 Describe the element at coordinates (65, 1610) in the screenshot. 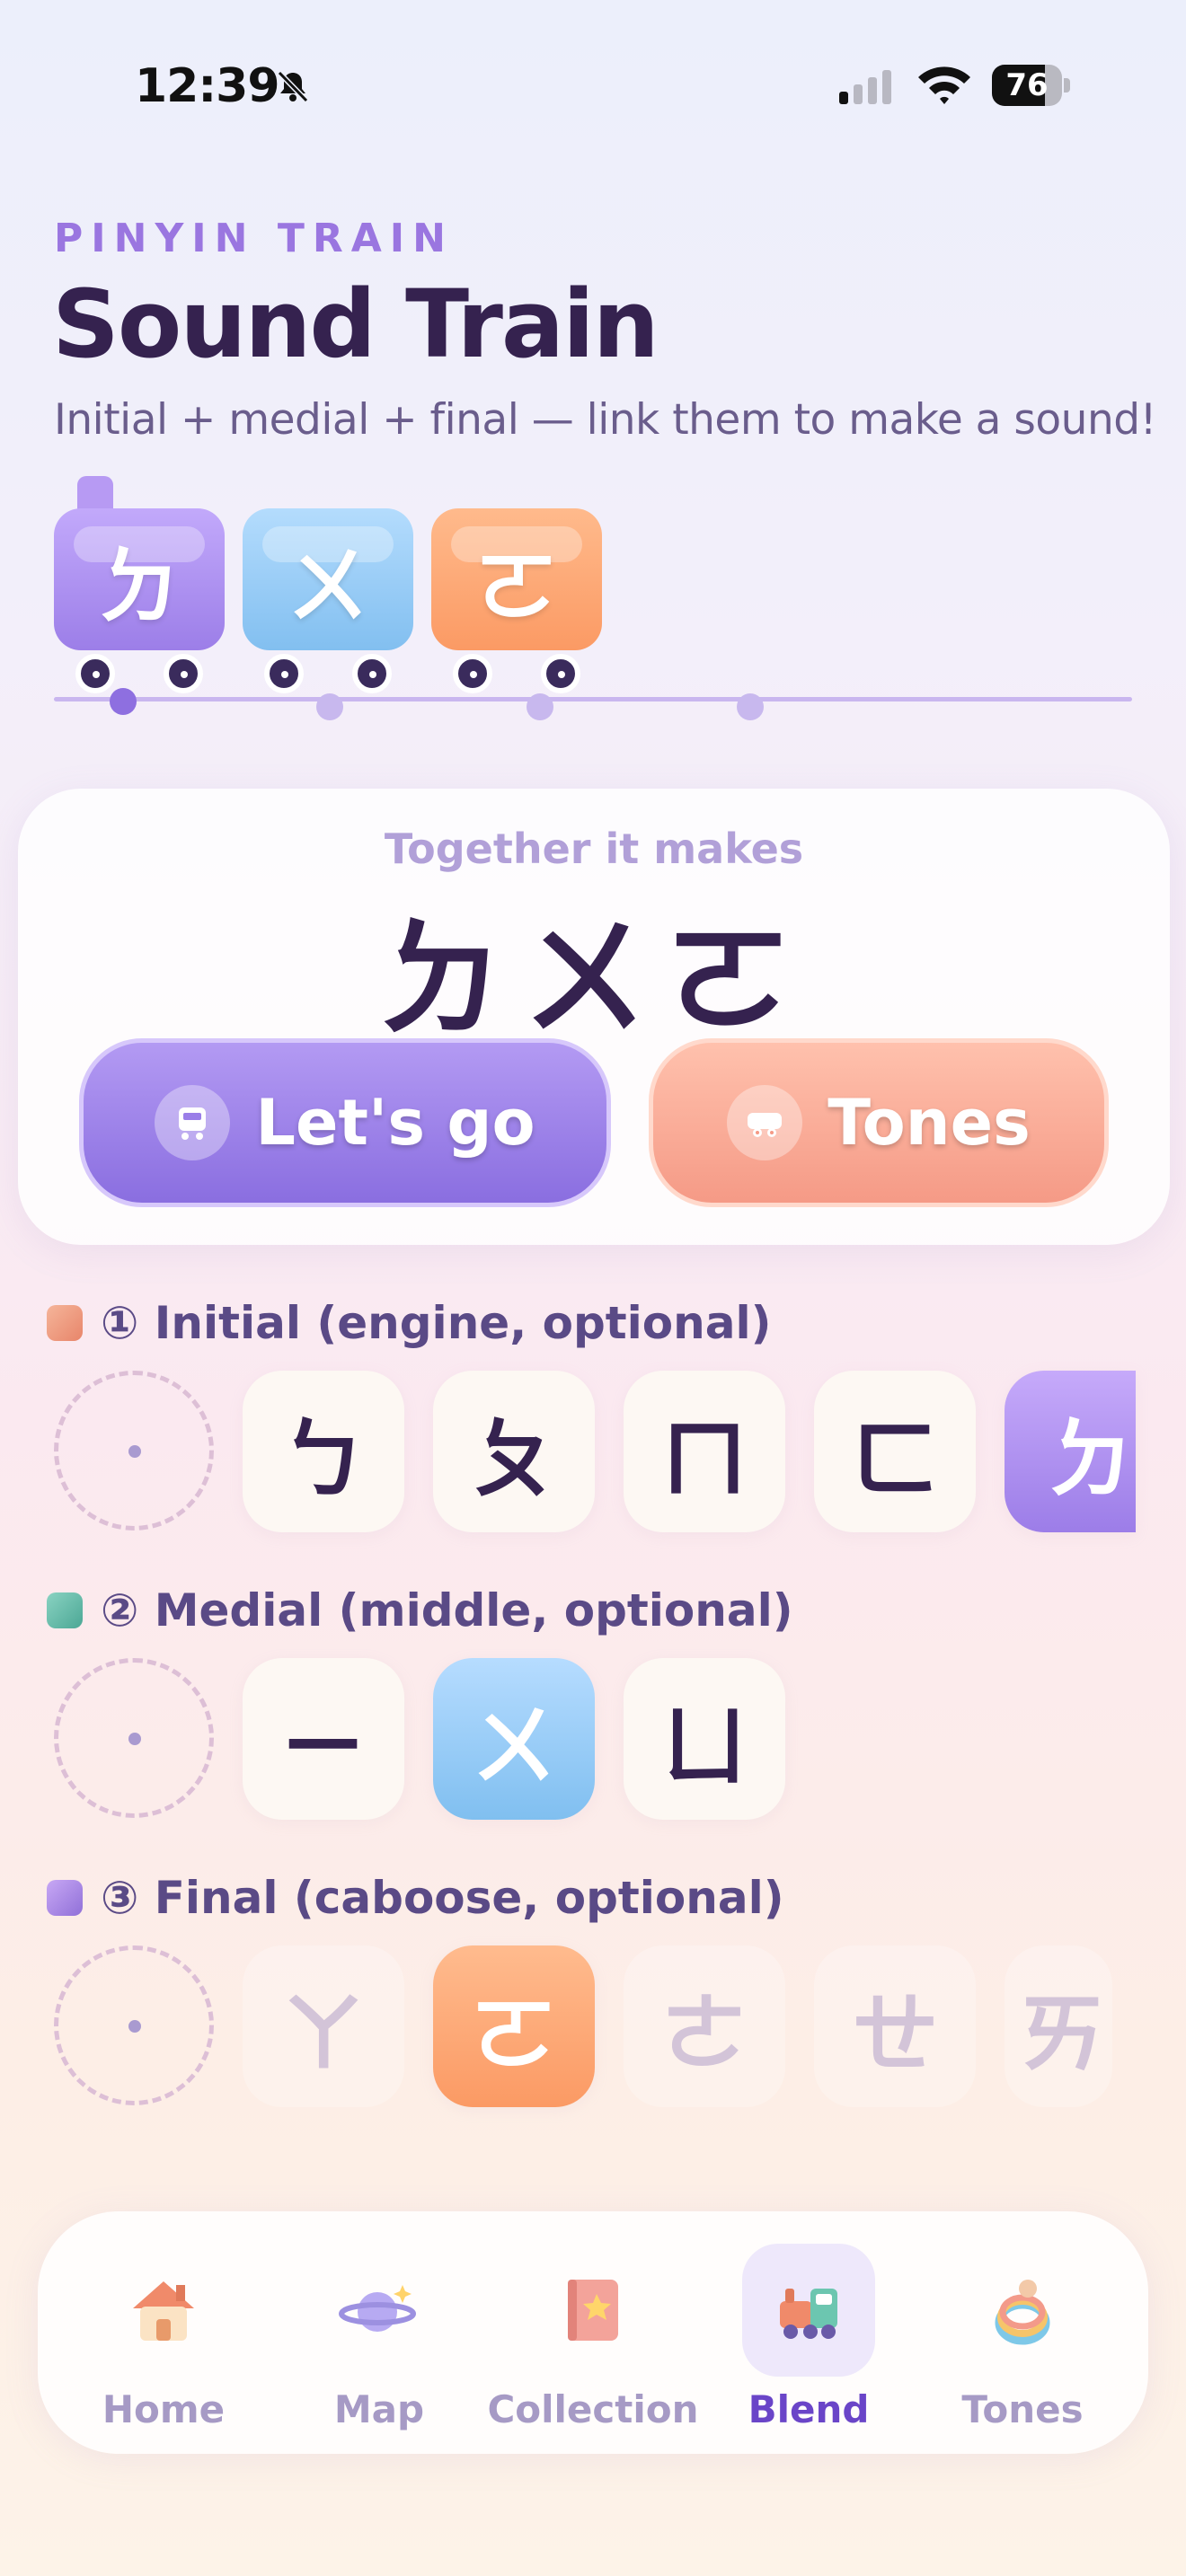

I see `water-drop-block-icon` at that location.